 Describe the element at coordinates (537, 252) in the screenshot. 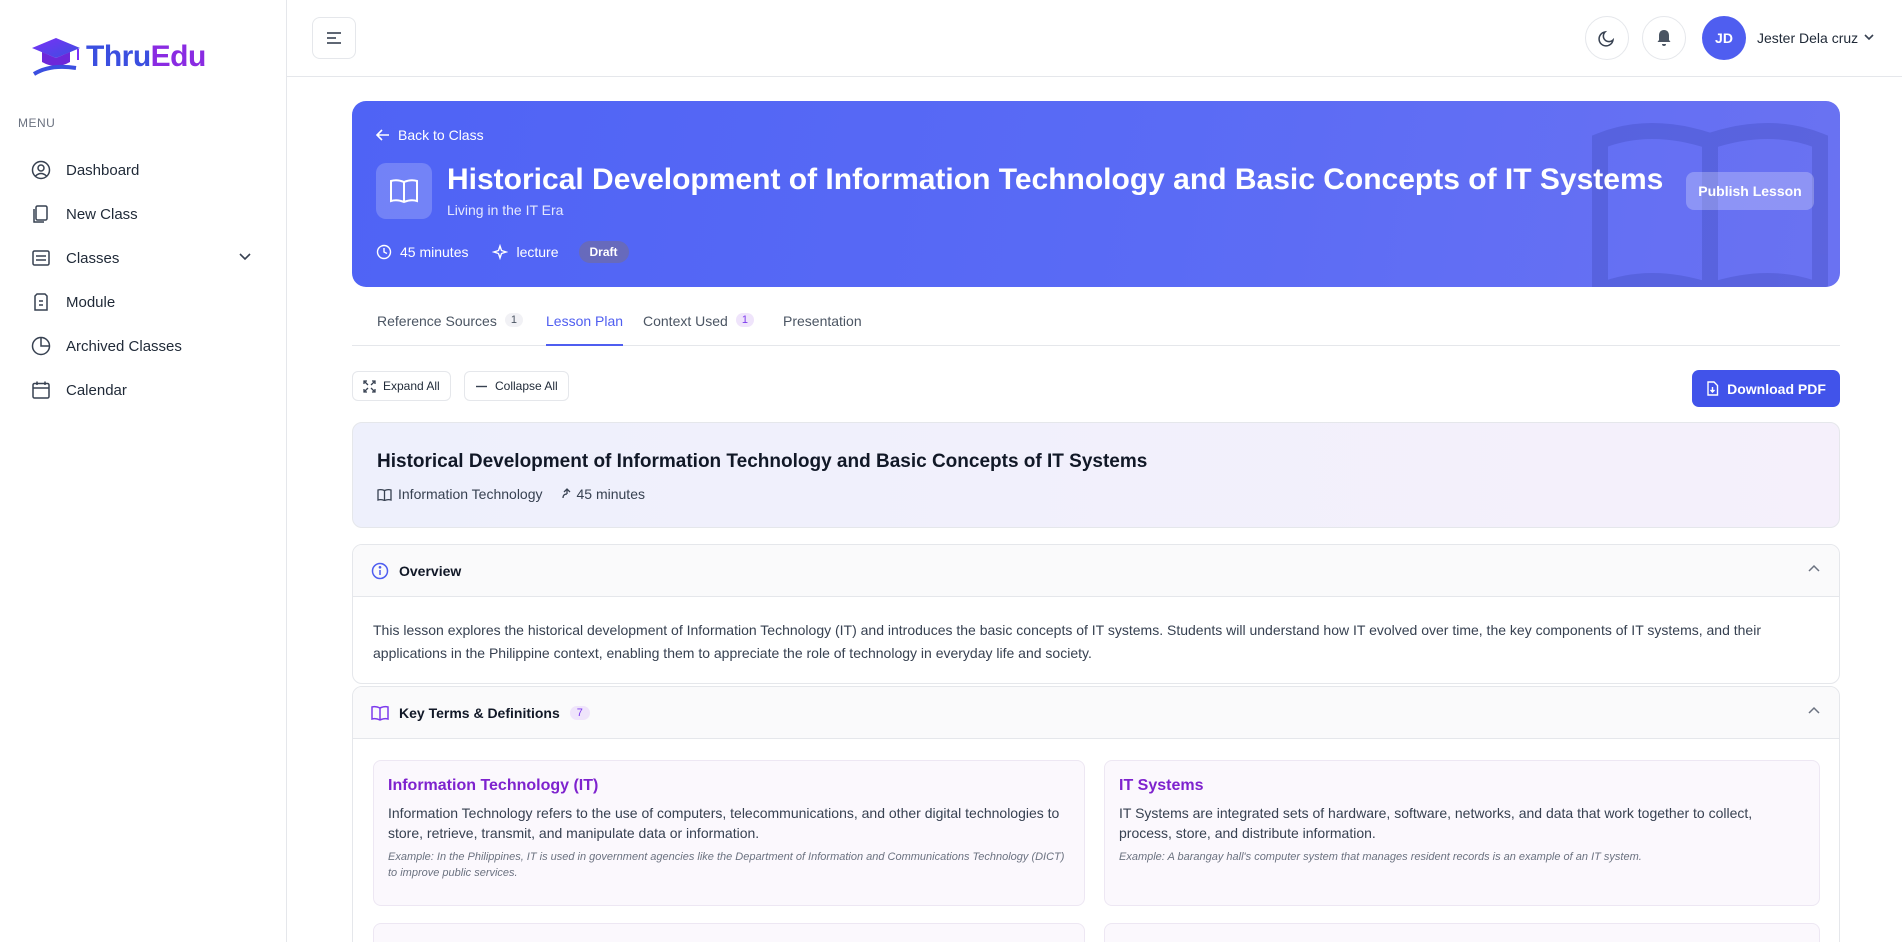

I see `type-label: lecture` at that location.